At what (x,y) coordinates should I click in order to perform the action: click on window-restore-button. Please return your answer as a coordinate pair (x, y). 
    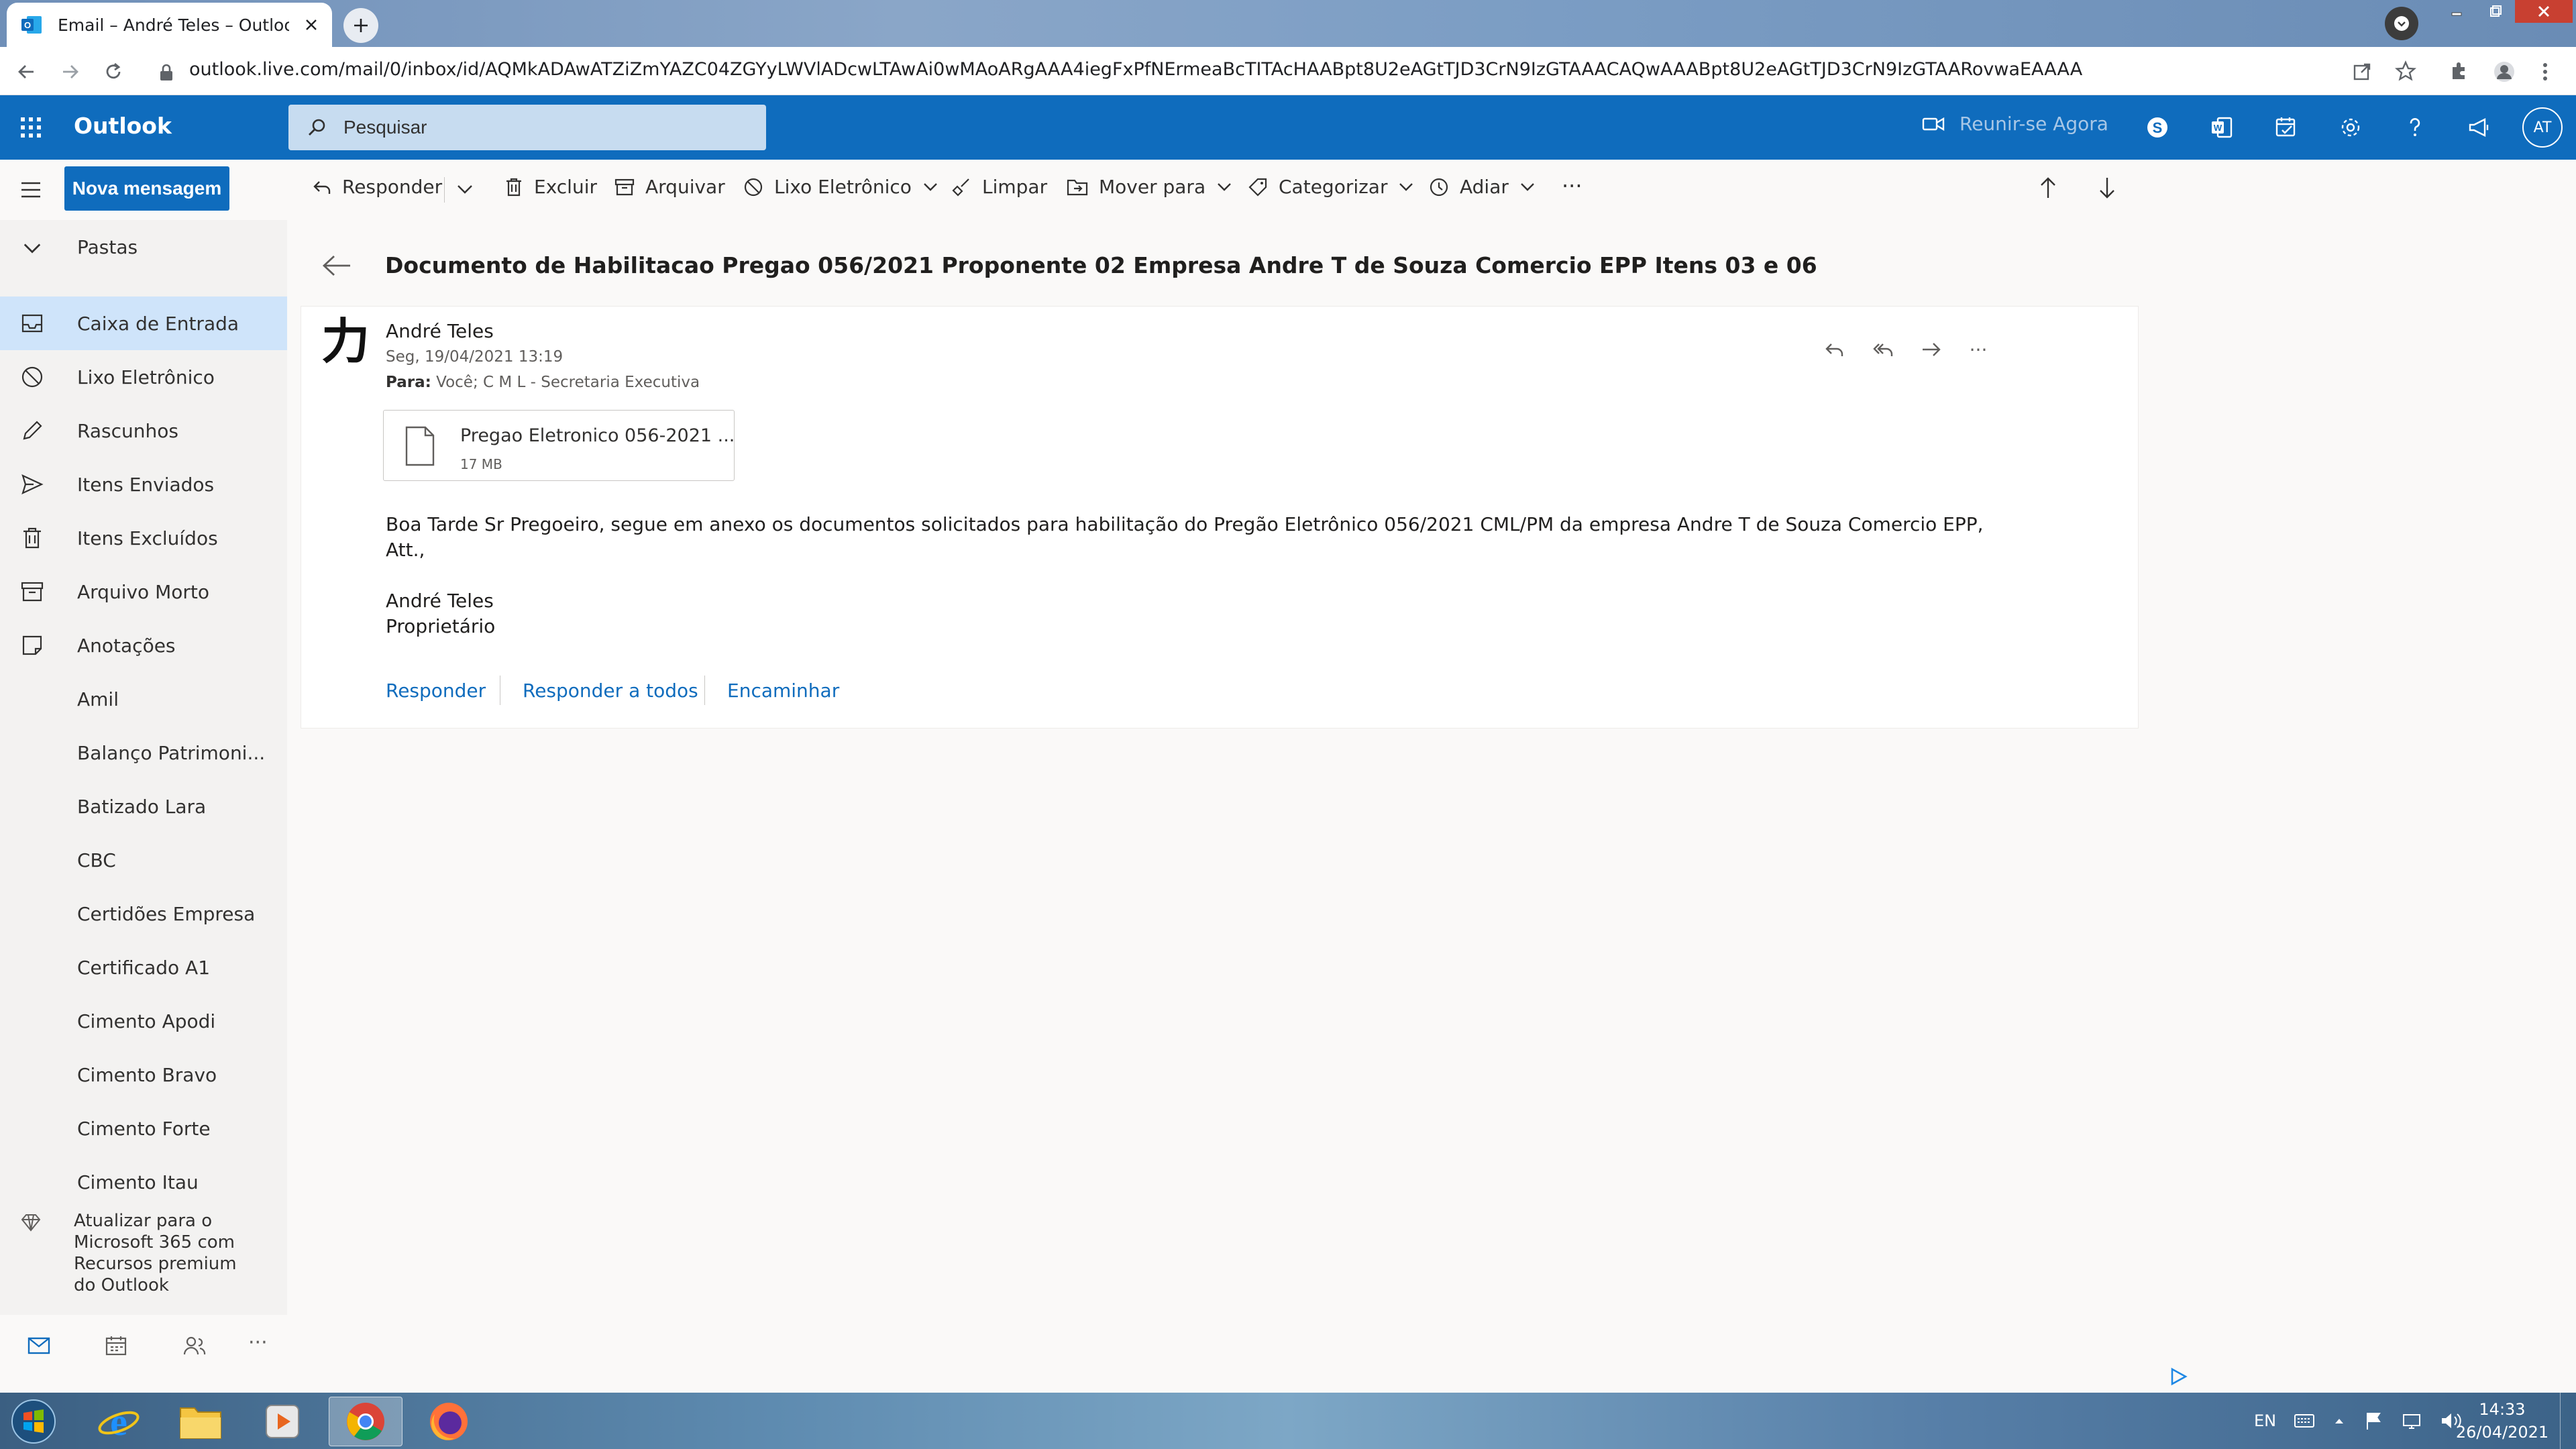
    Looking at the image, I should click on (2495, 11).